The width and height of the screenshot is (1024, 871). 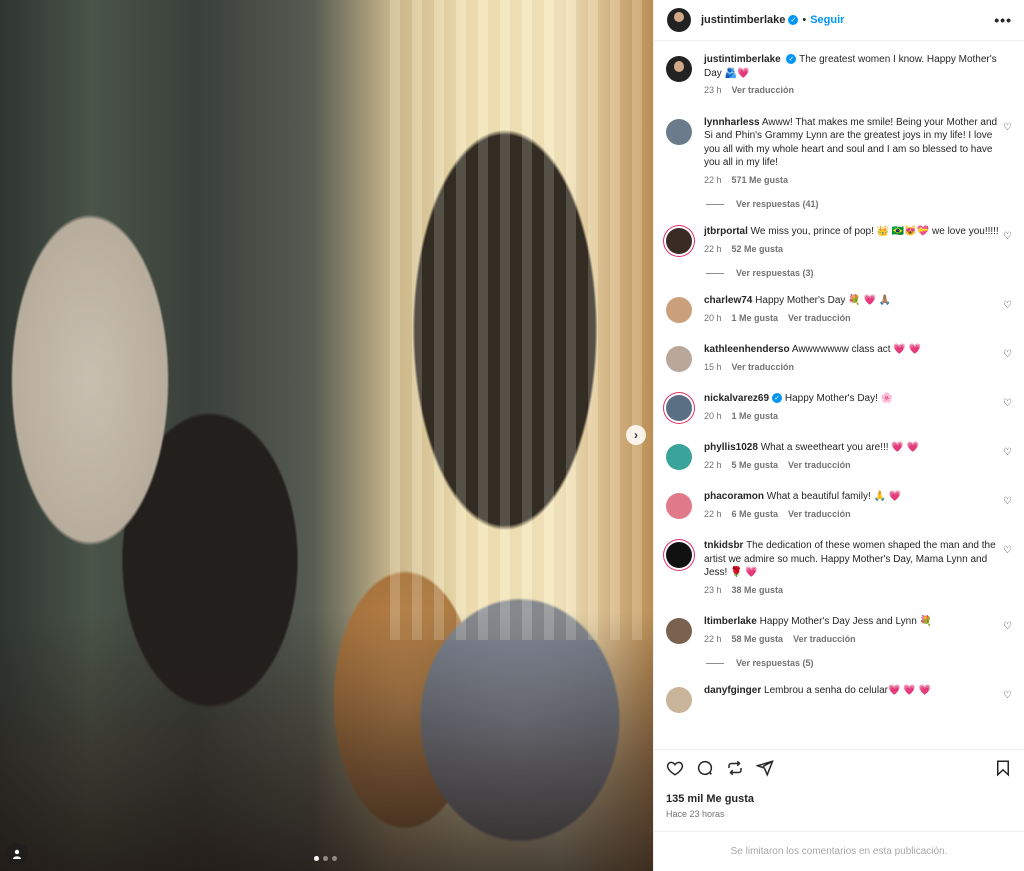 What do you see at coordinates (713, 368) in the screenshot?
I see `comment-time: 15 h` at bounding box center [713, 368].